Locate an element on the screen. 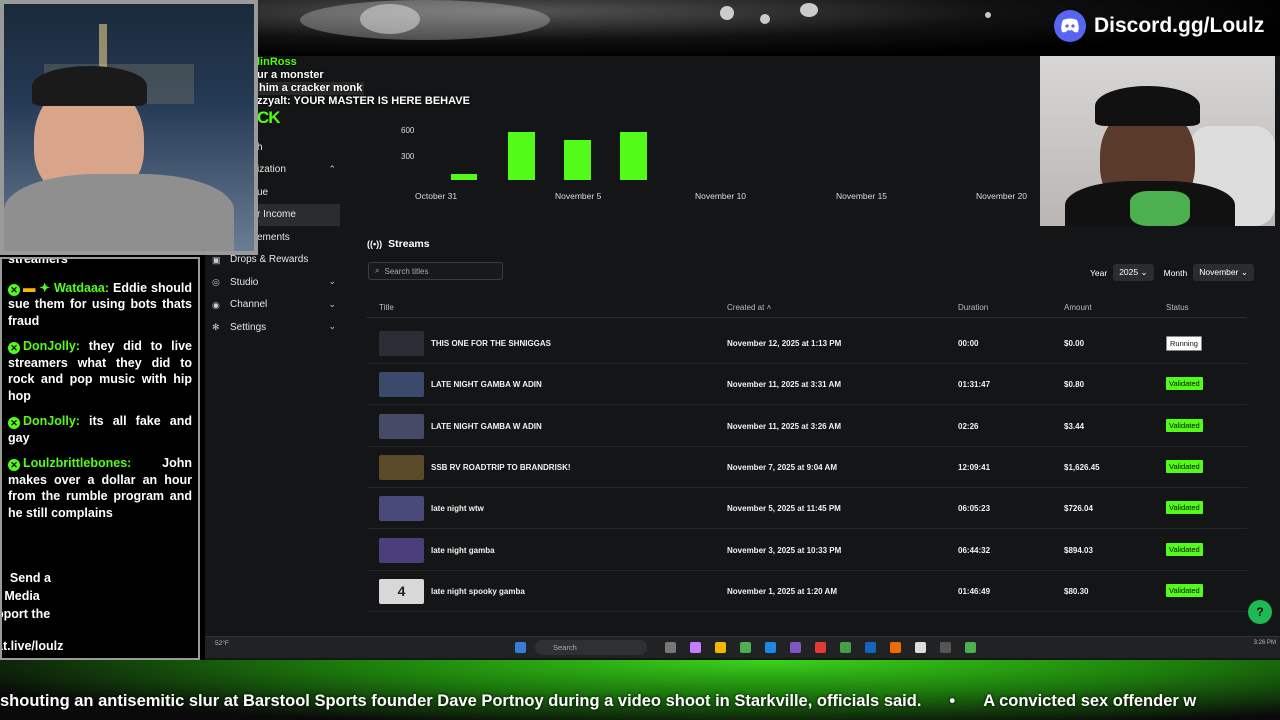 The width and height of the screenshot is (1280, 720). gear-icon is located at coordinates (945, 647).